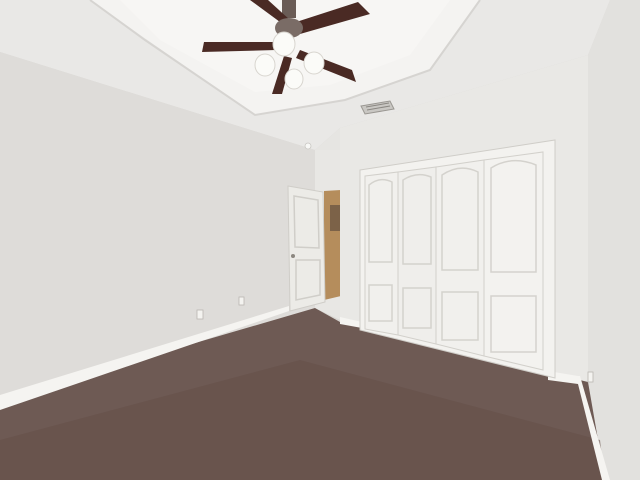 This screenshot has height=480, width=640. I want to click on right-wall, so click(614, 240).